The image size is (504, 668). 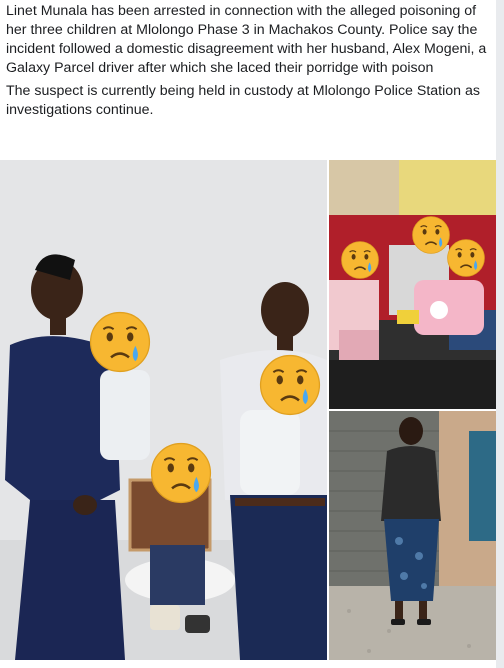 I want to click on woman-standing-photo, so click(x=412, y=535).